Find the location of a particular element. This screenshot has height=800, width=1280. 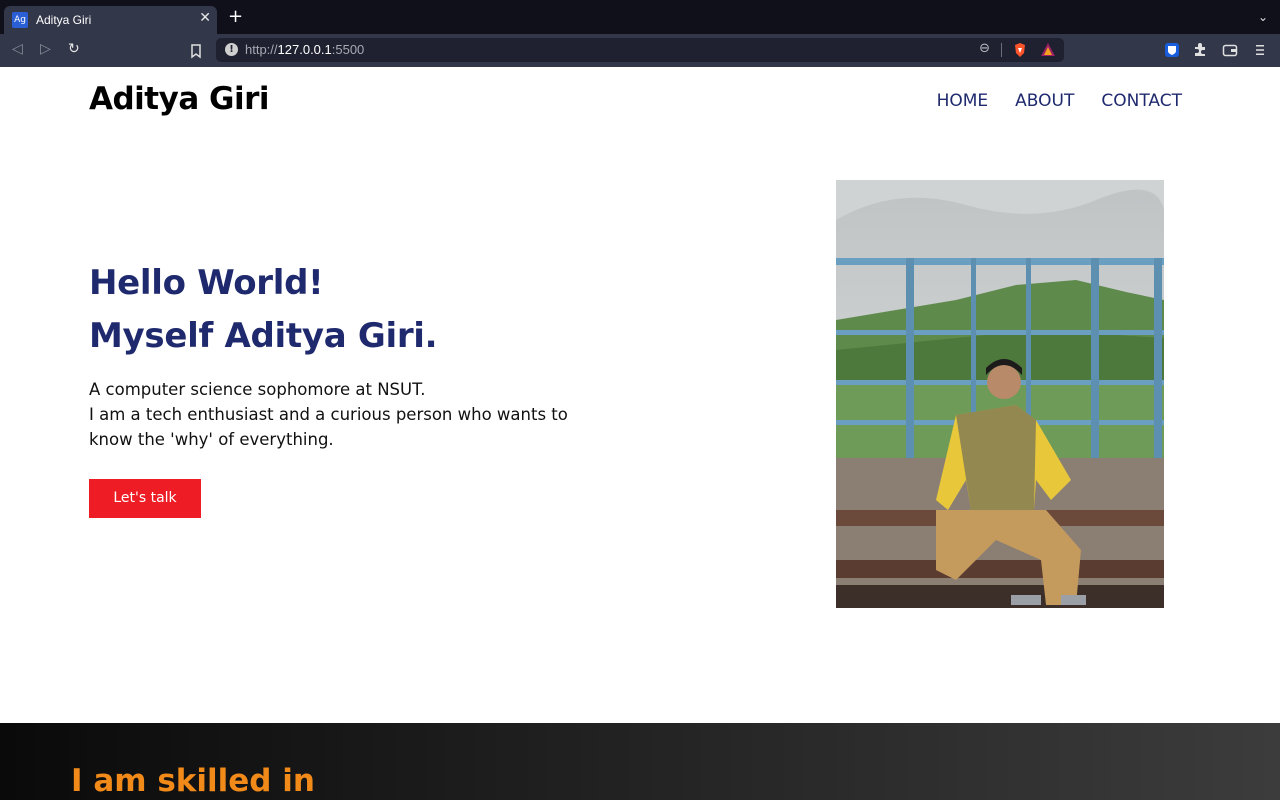

arrow-right-icon: ▷ is located at coordinates (45, 49).